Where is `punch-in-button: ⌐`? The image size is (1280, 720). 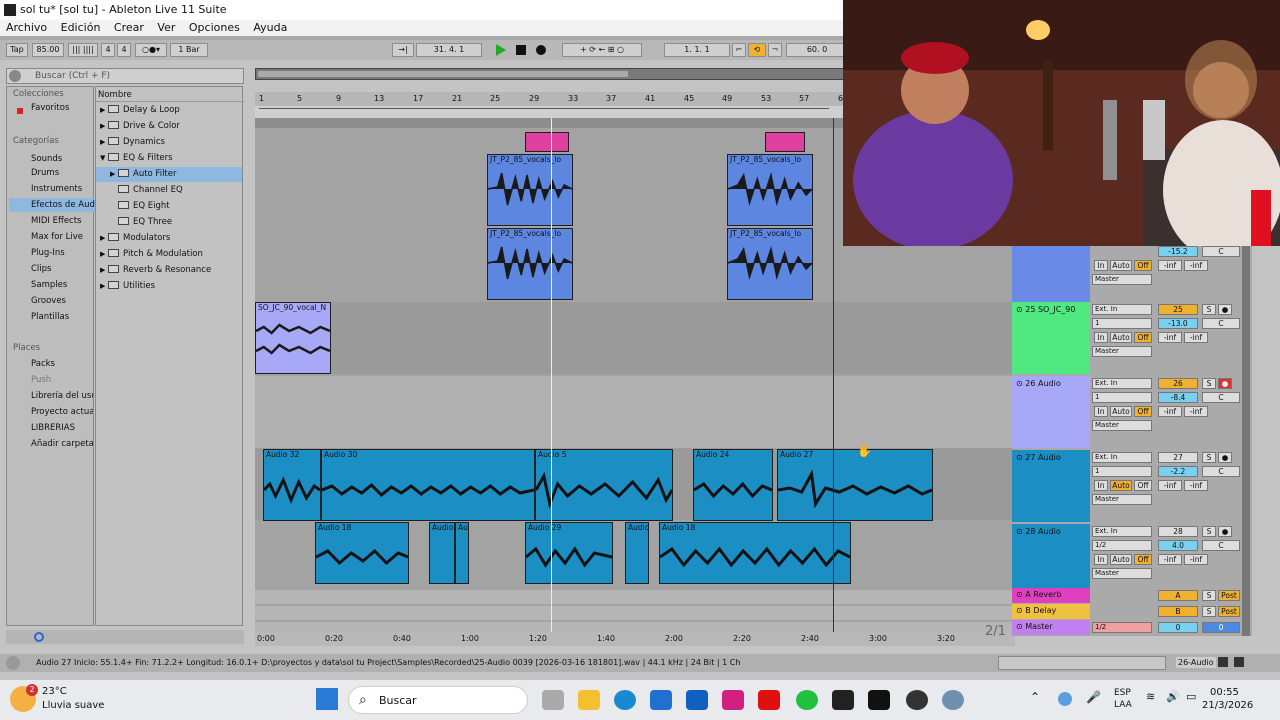 punch-in-button: ⌐ is located at coordinates (739, 50).